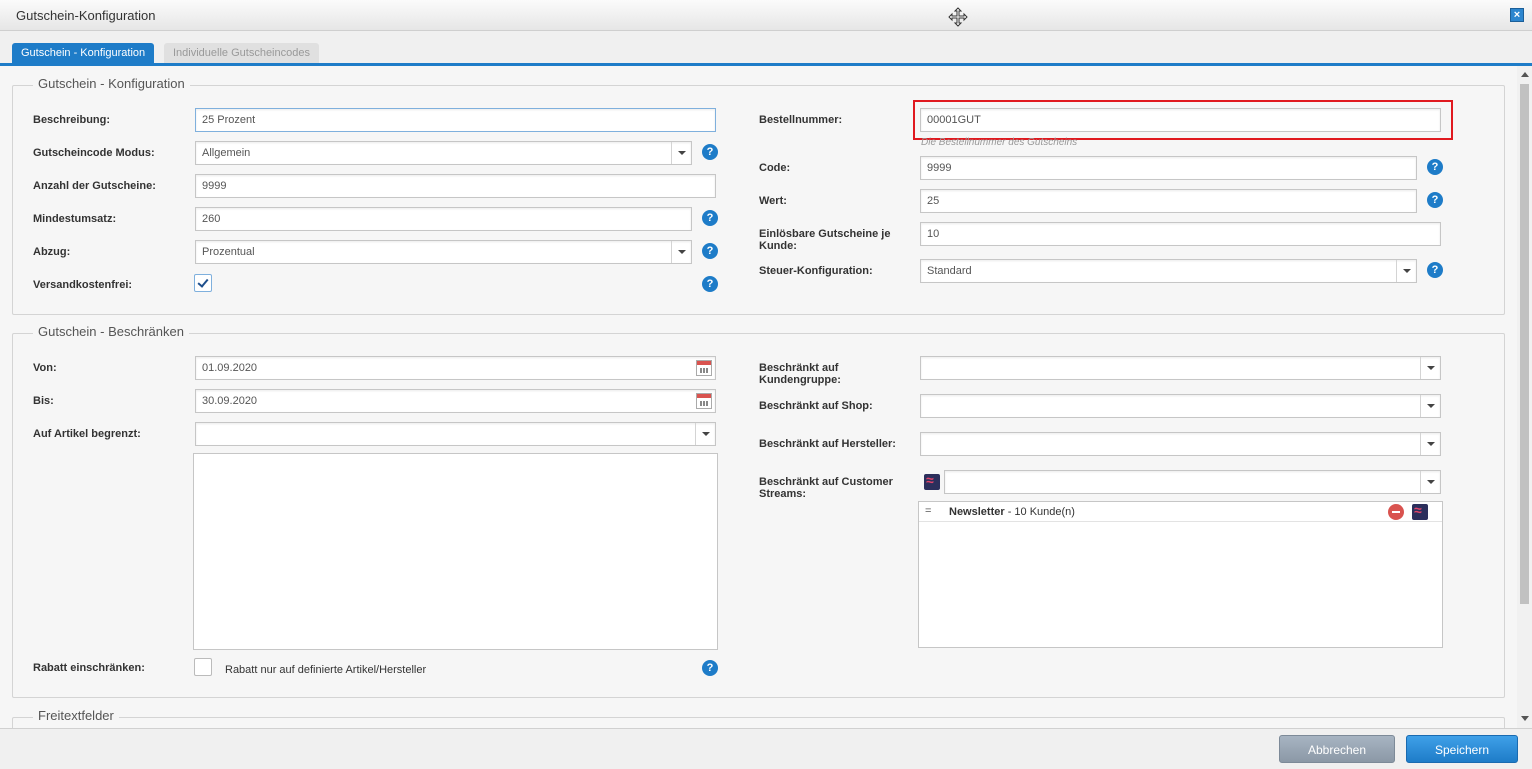  Describe the element at coordinates (75, 219) in the screenshot. I see `label-mindestumsatz: Mindestumsatz:` at that location.